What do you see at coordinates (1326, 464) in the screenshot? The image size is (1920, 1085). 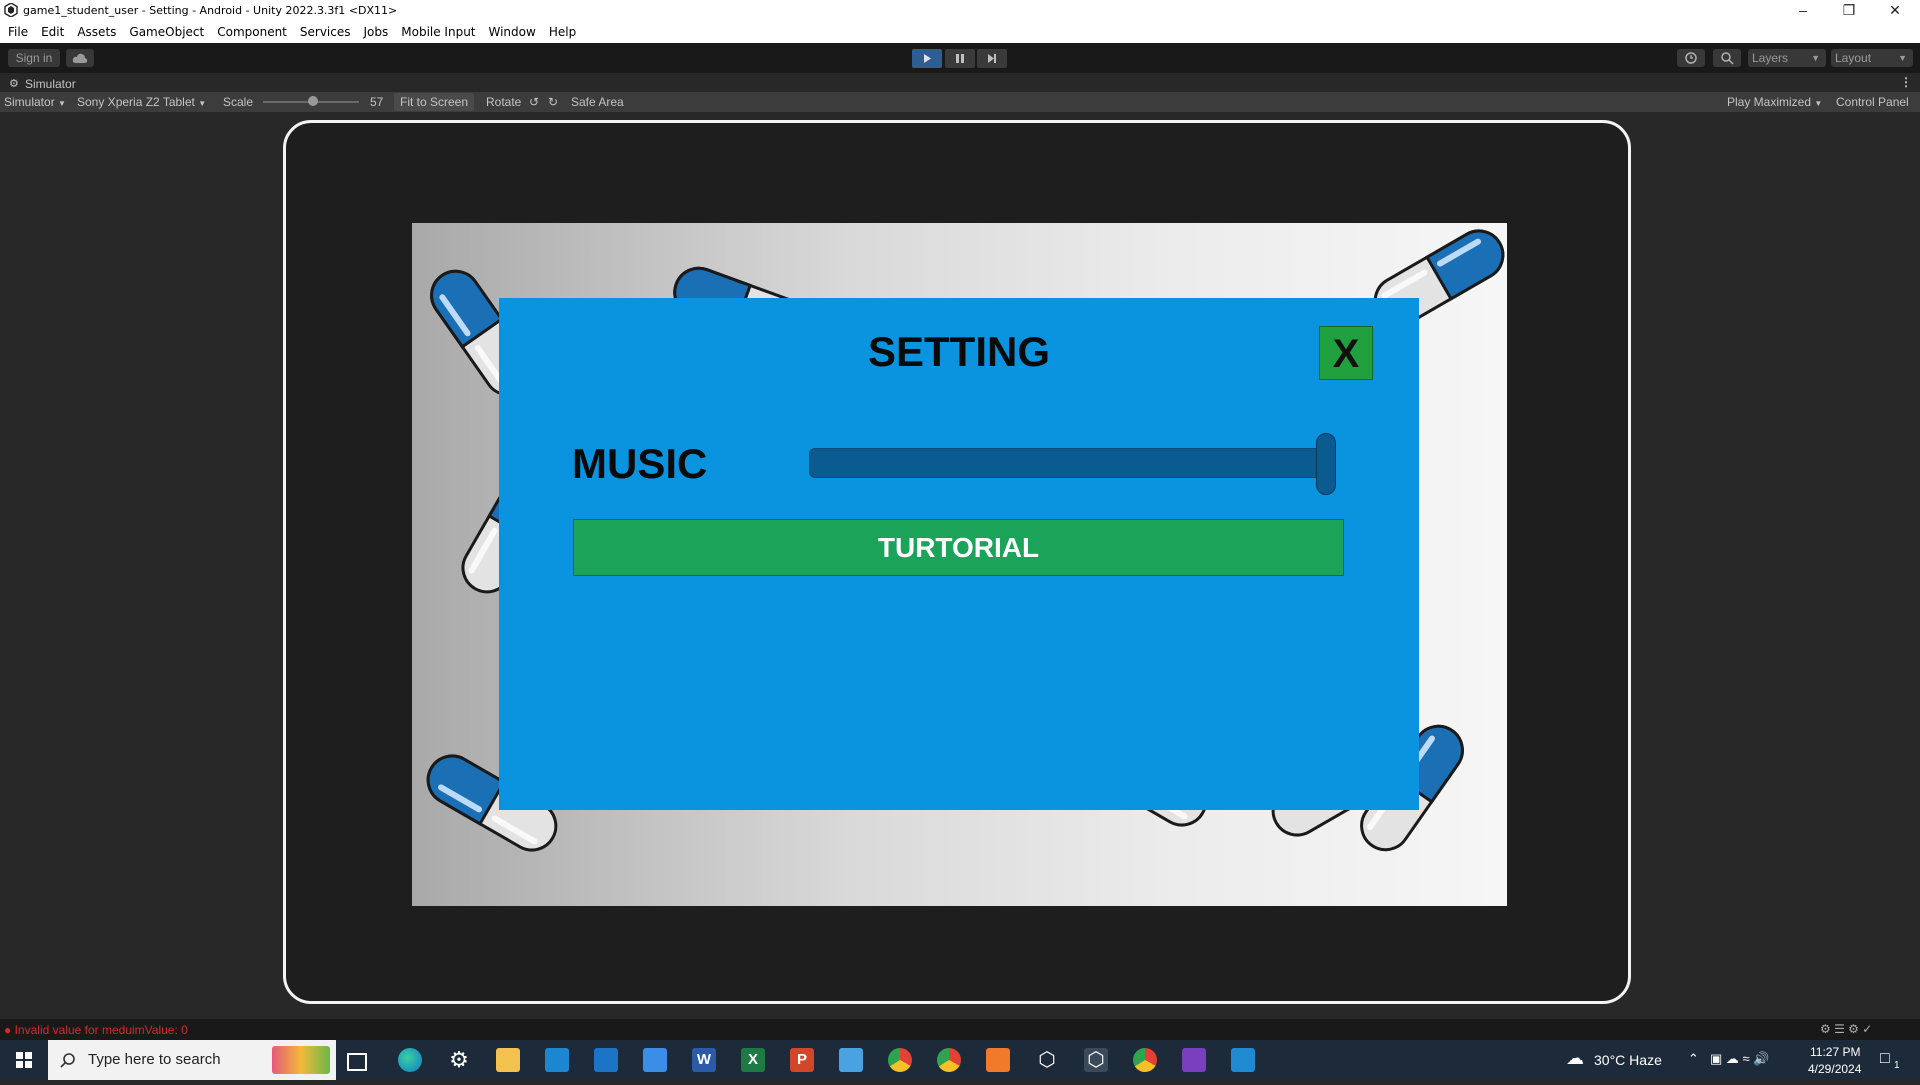 I see `music-volume-slider-handle` at bounding box center [1326, 464].